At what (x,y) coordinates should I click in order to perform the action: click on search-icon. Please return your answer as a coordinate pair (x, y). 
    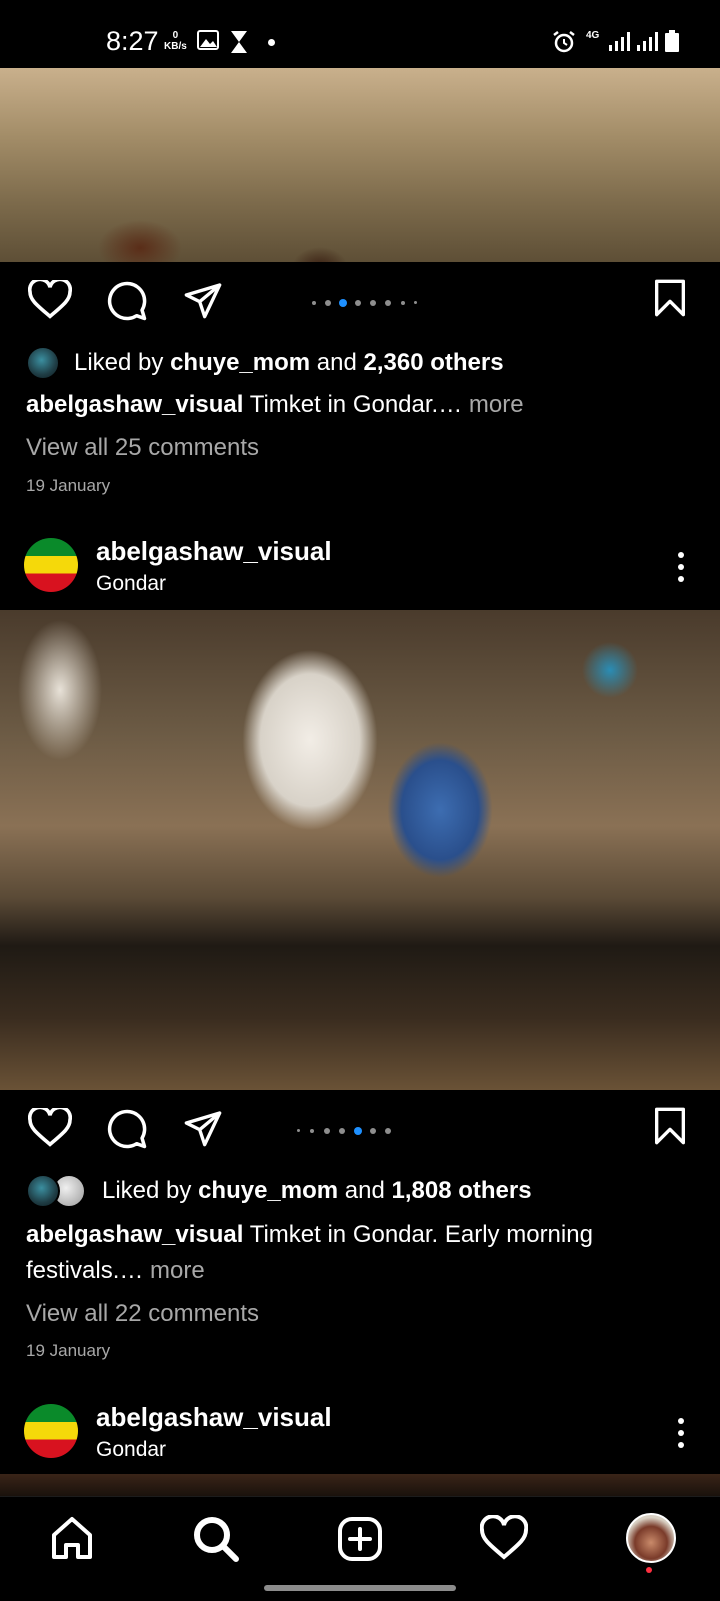
    Looking at the image, I should click on (216, 1539).